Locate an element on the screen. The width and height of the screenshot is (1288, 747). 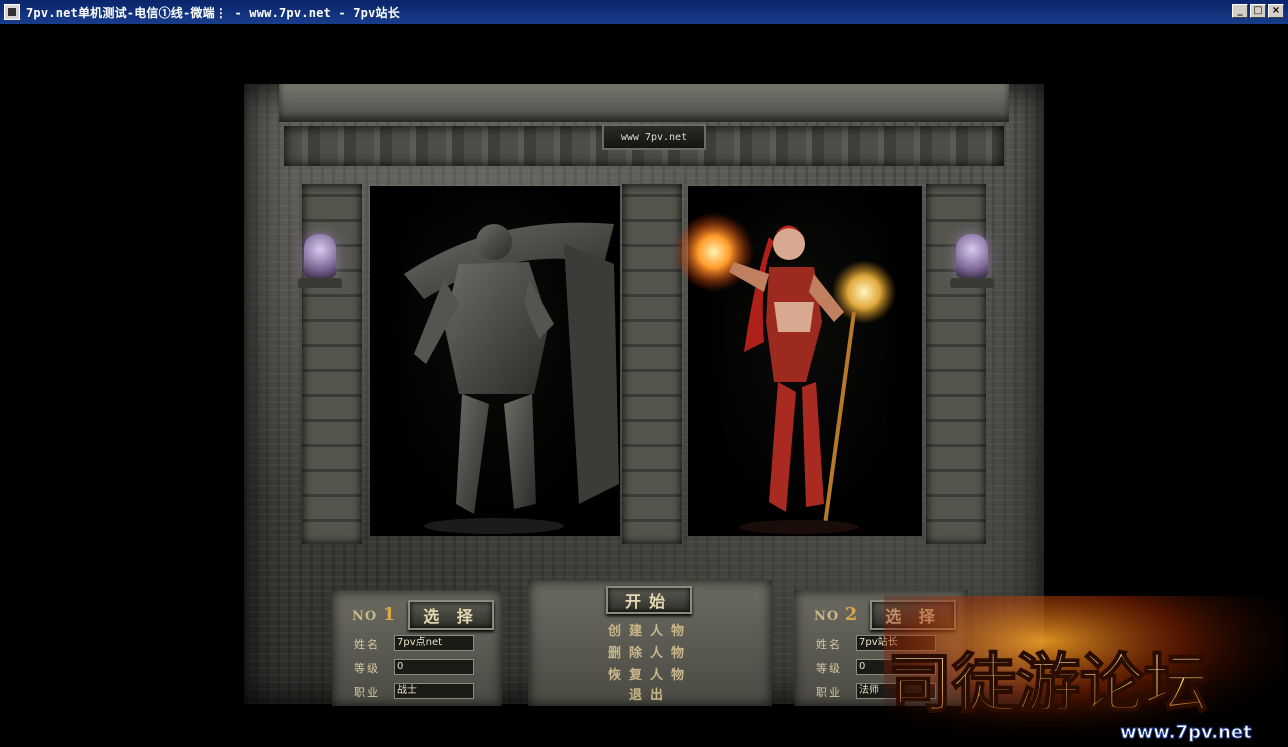
restore-character-button: 恢复人物 is located at coordinates (650, 673).